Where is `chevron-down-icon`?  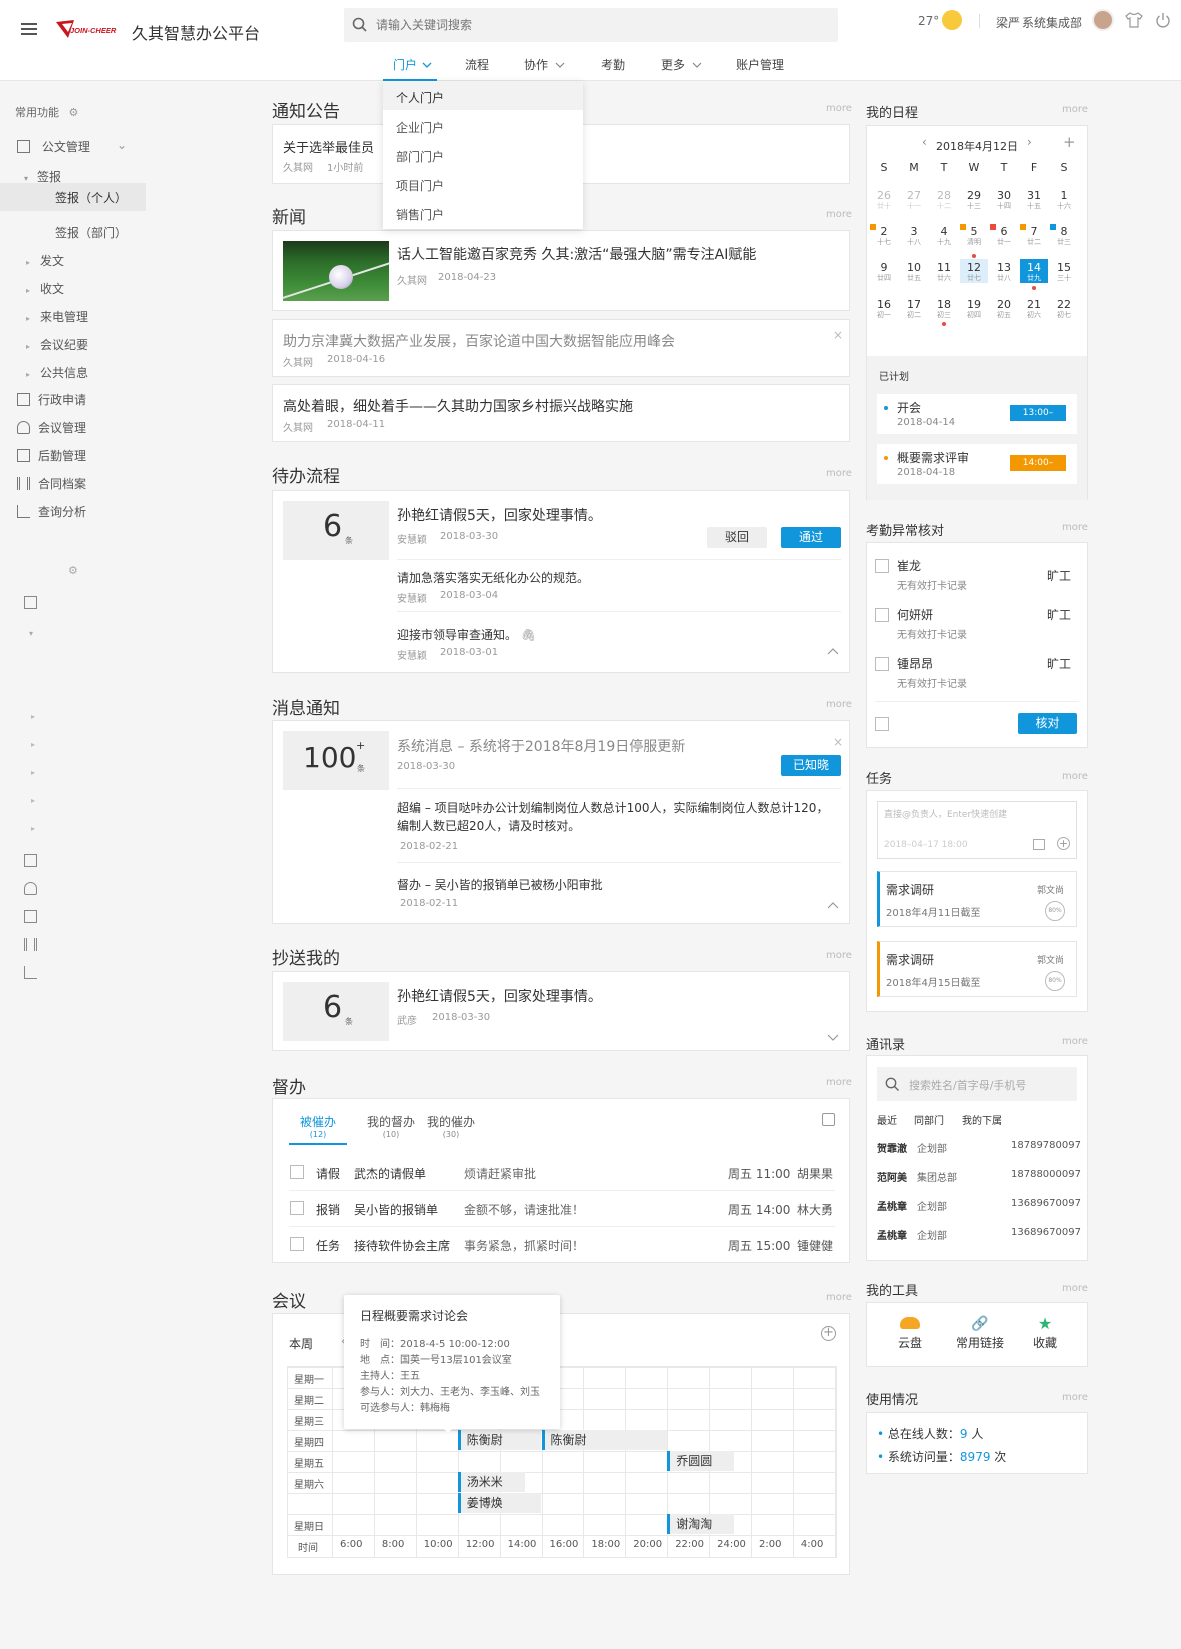
chevron-down-icon is located at coordinates (833, 1038).